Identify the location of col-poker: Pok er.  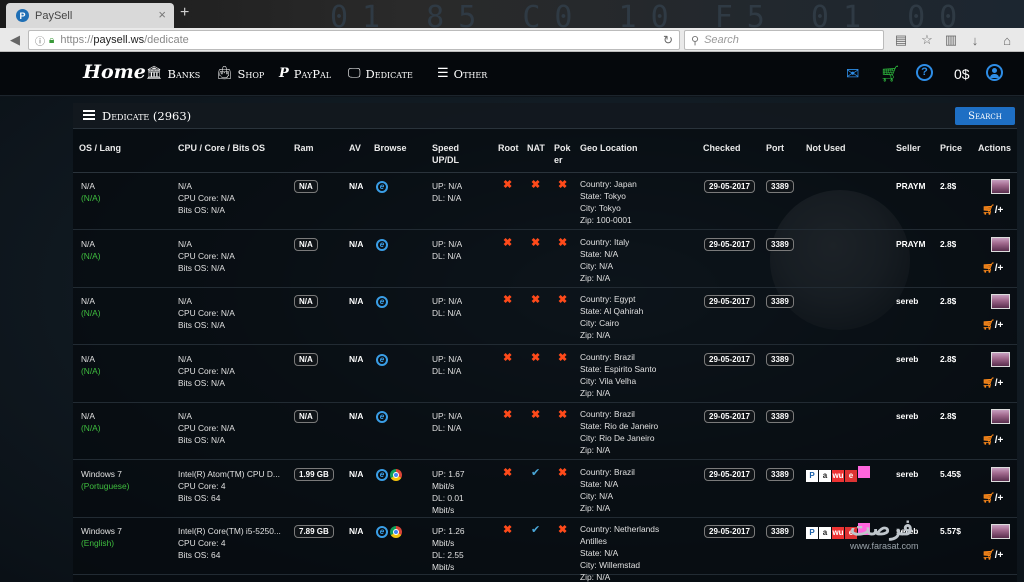
(562, 154).